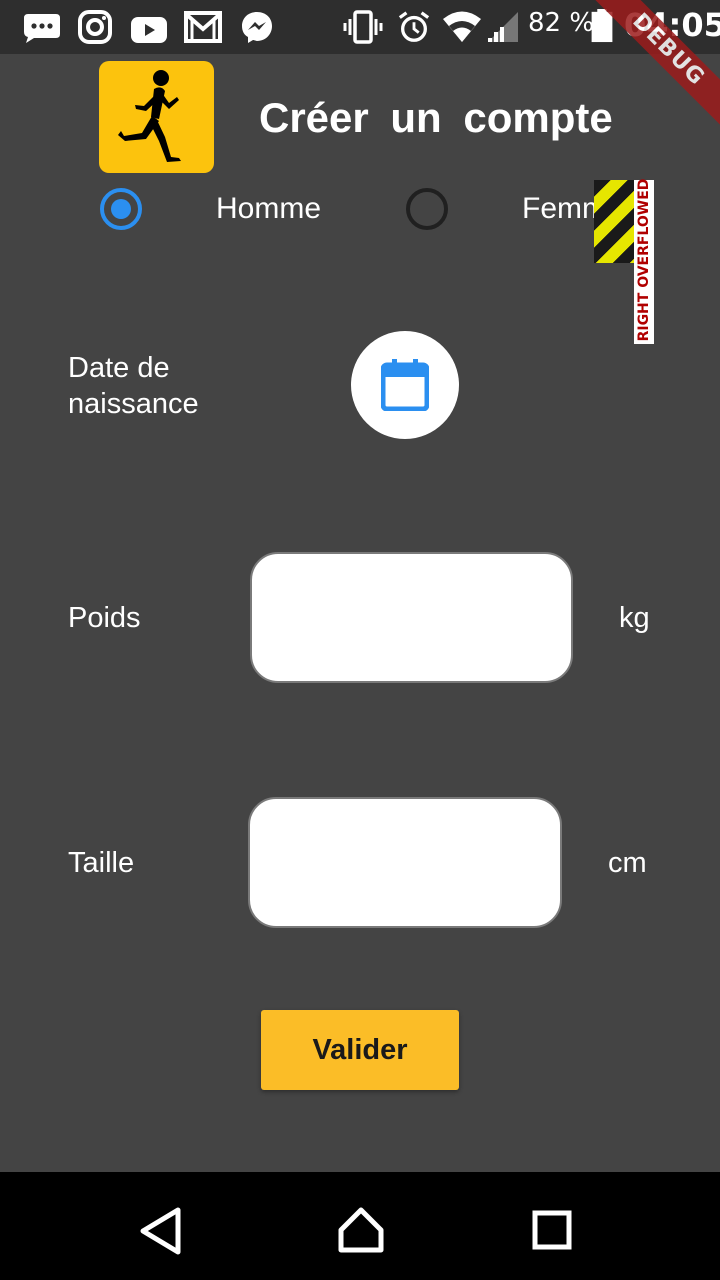  What do you see at coordinates (101, 863) in the screenshot?
I see `height-label: Taille` at bounding box center [101, 863].